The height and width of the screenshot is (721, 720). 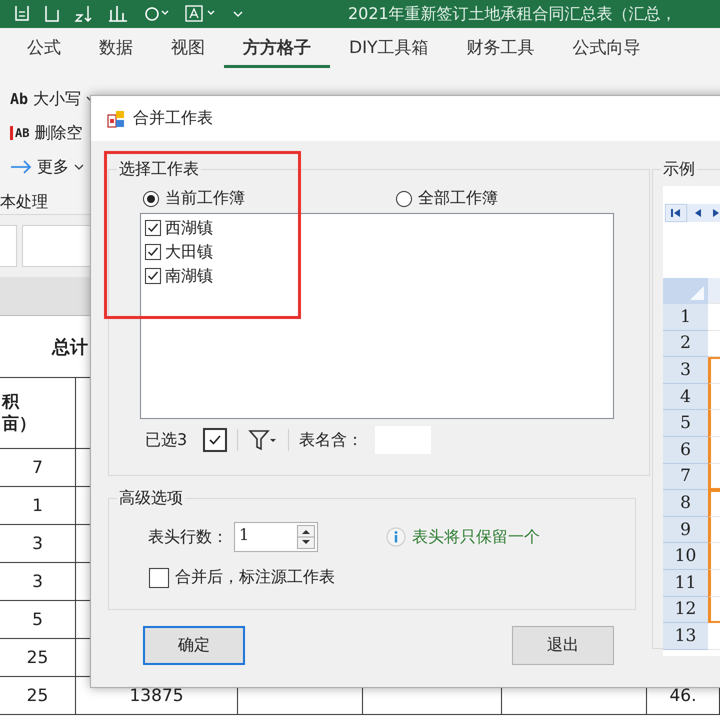 What do you see at coordinates (607, 49) in the screenshot?
I see `ribbon-tab: 公式向导` at bounding box center [607, 49].